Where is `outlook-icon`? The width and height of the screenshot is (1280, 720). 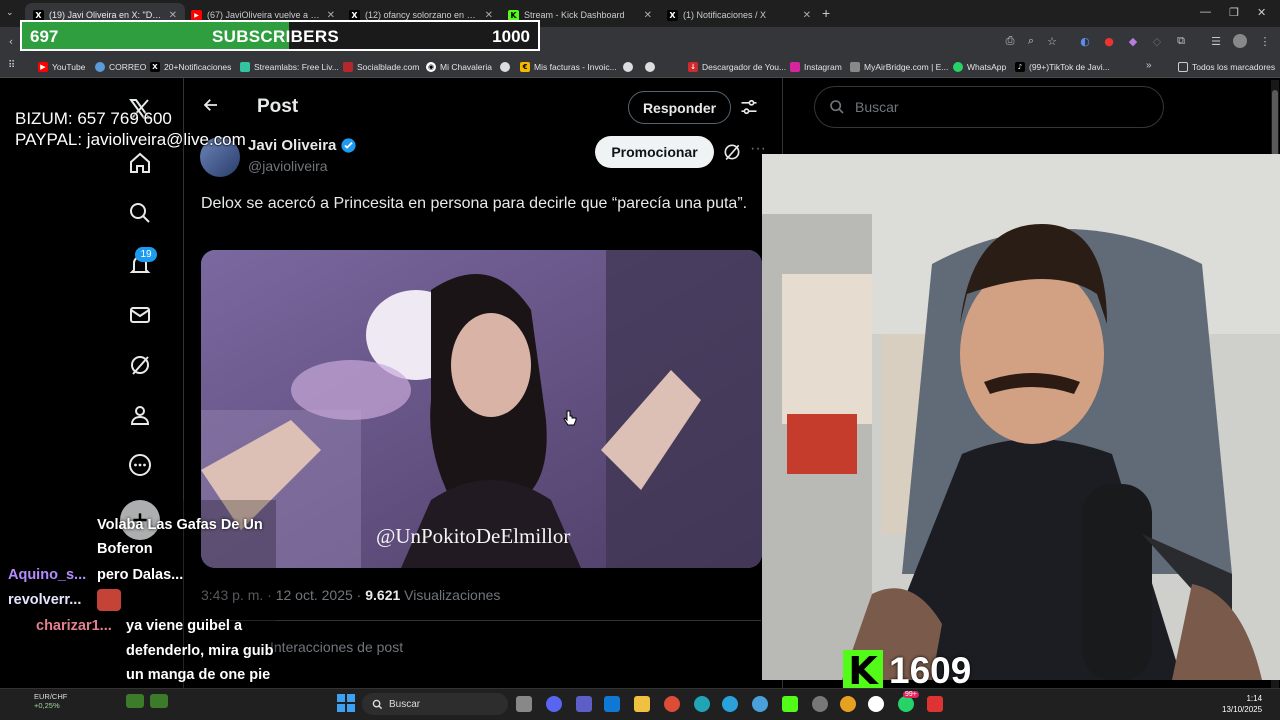
outlook-icon is located at coordinates (612, 704).